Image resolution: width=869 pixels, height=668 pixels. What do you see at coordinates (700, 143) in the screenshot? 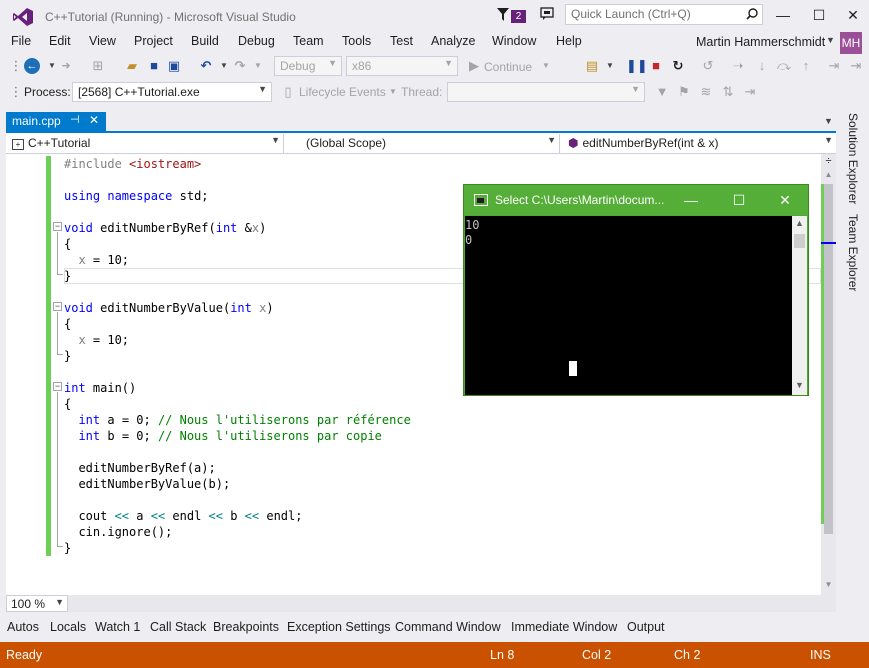
I see `member-select: ⬢ editNumberByRef(int & x) ▼` at bounding box center [700, 143].